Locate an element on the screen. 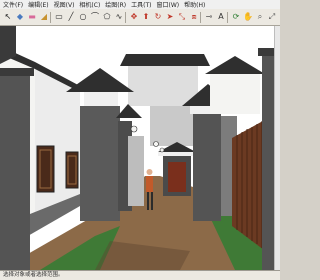 The width and height of the screenshot is (320, 280). menu-item: 视图(V) is located at coordinates (64, 4).